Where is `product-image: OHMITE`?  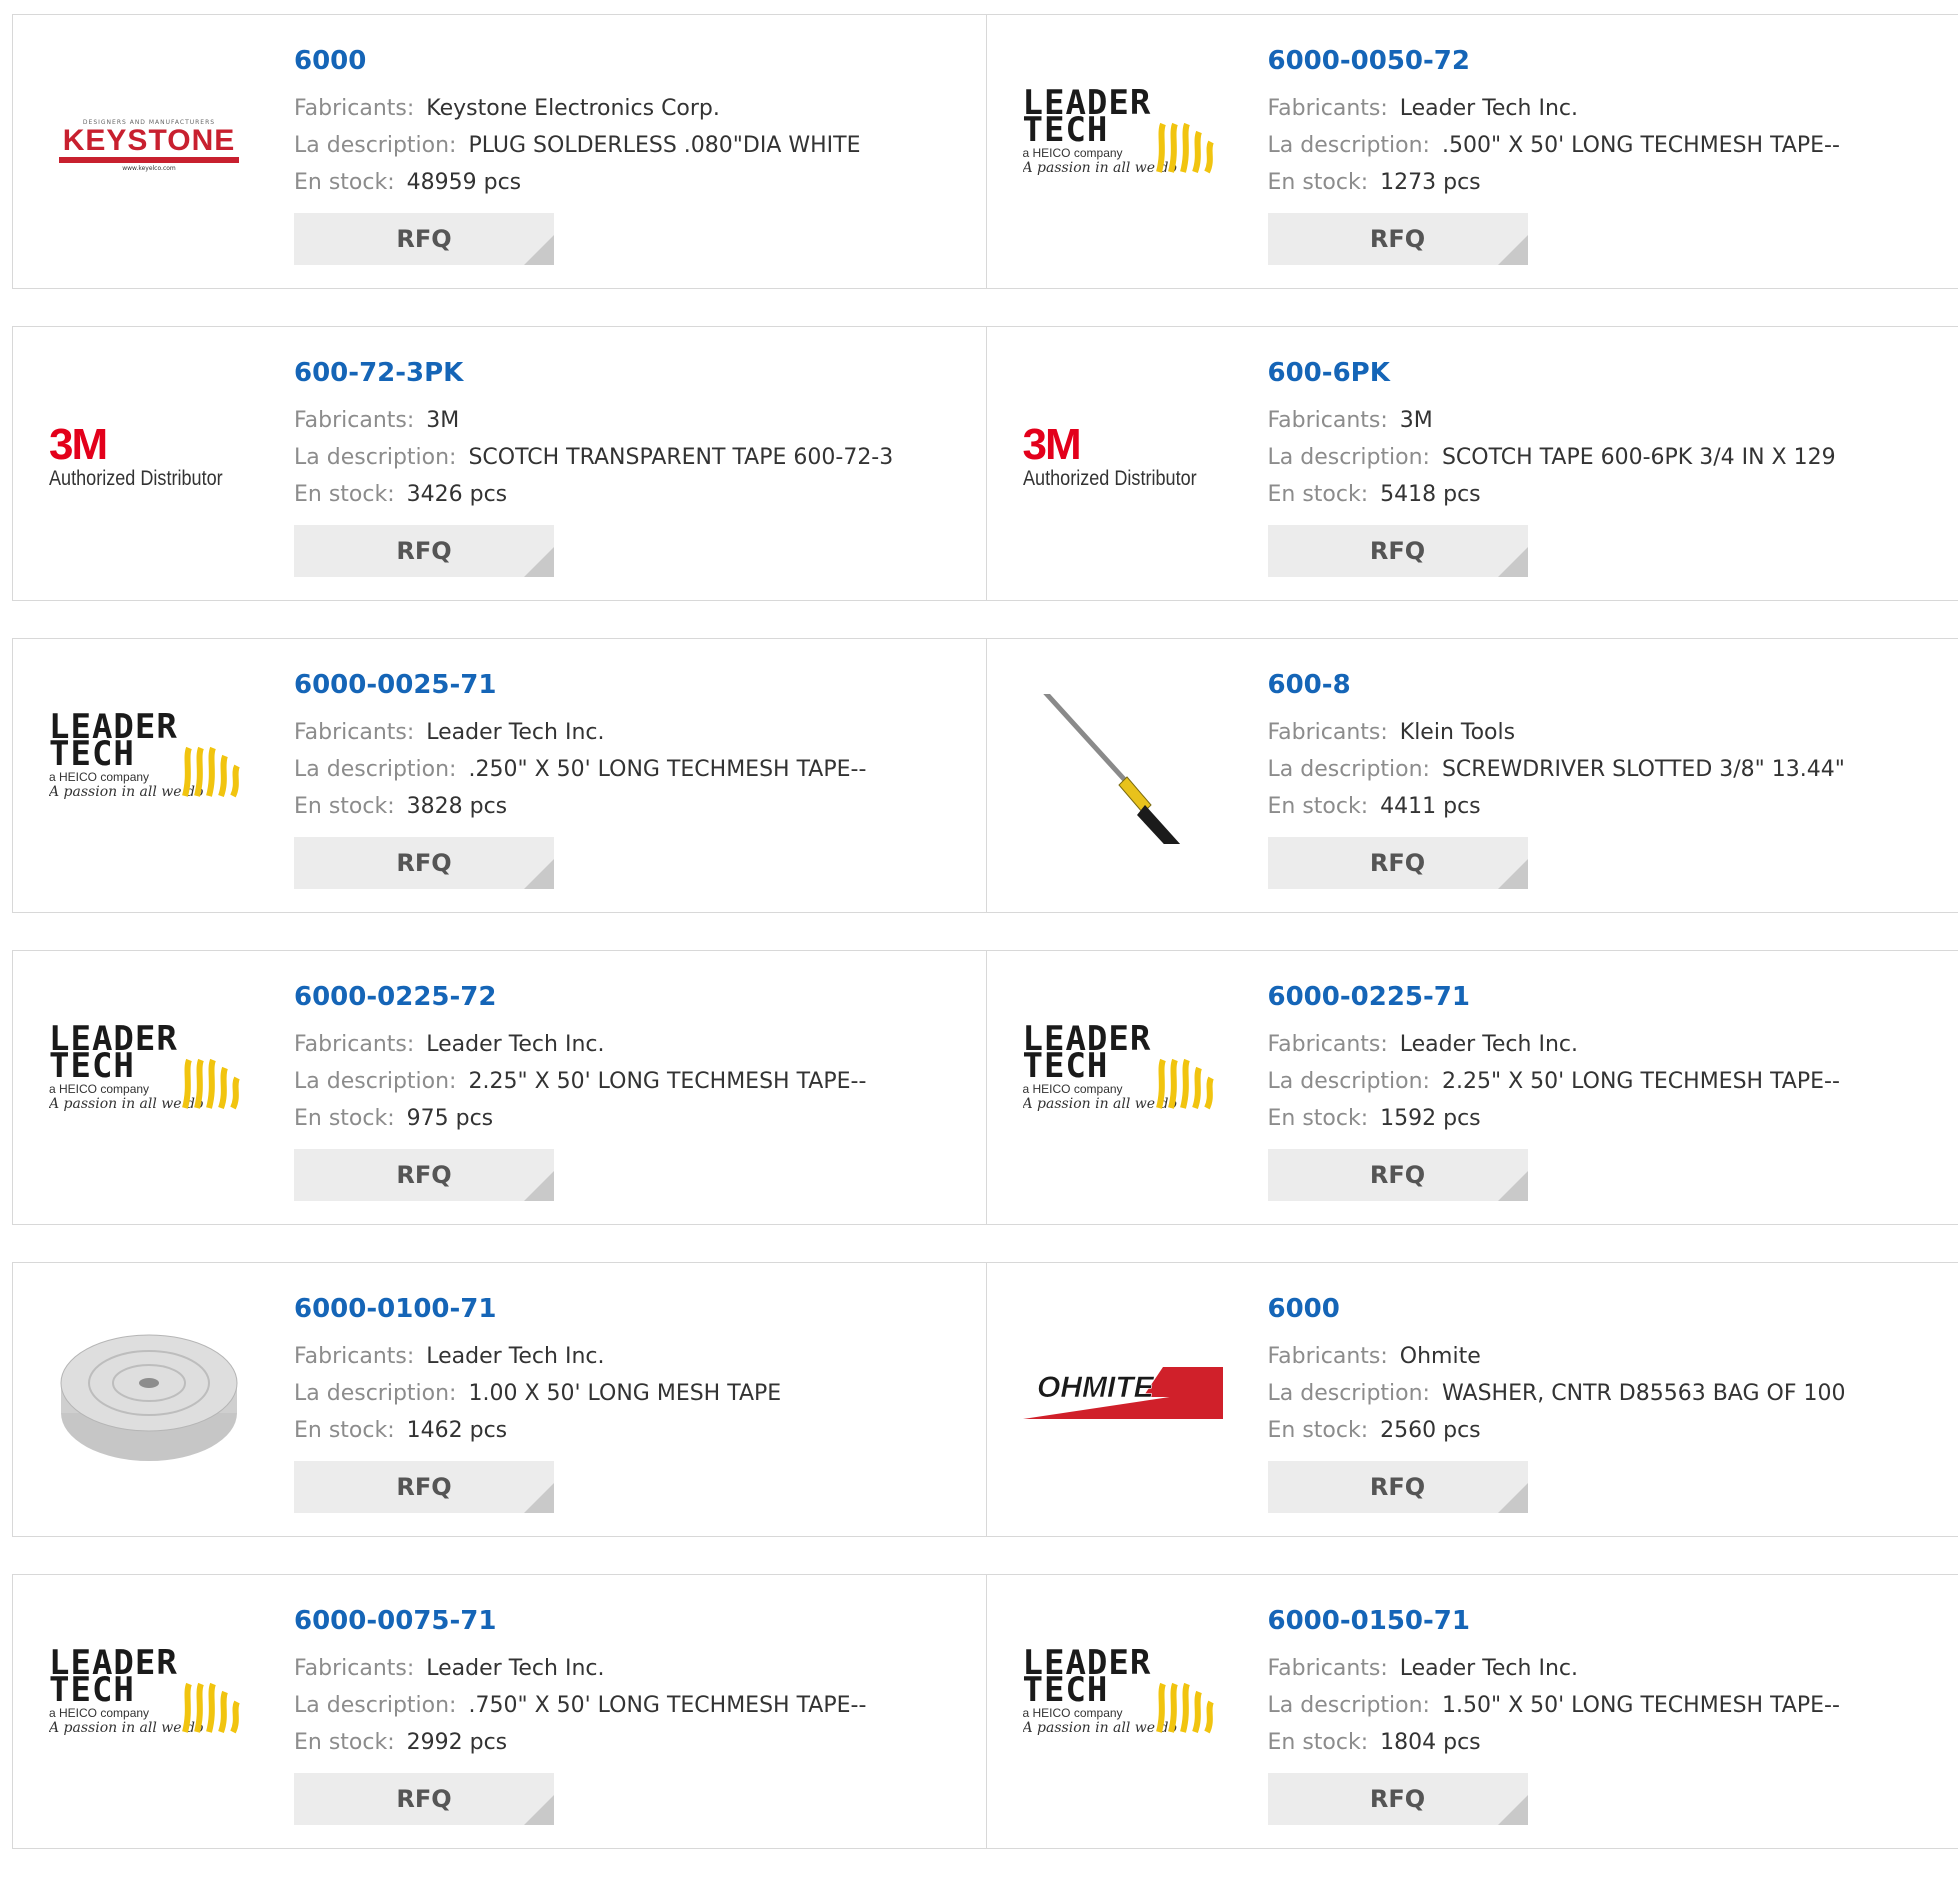
product-image: OHMITE is located at coordinates (1123, 1393).